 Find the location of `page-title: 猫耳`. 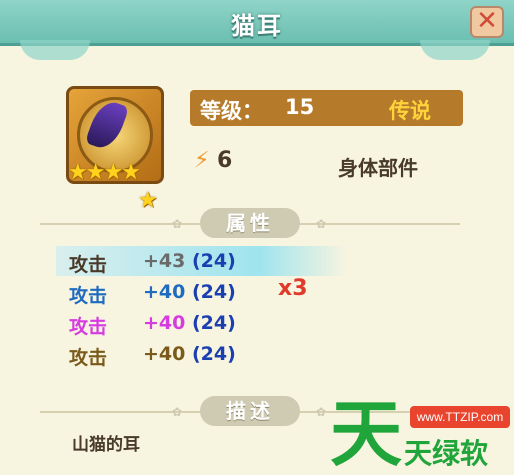

page-title: 猫耳 is located at coordinates (257, 26).